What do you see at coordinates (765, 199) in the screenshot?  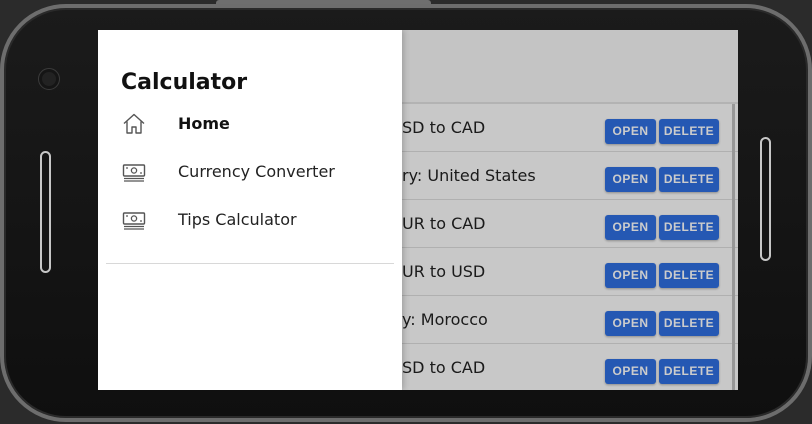 I see `speaker-slot-right` at bounding box center [765, 199].